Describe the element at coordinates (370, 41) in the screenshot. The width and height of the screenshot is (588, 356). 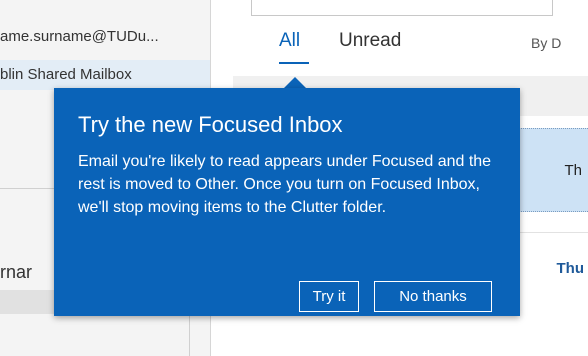
I see `tab-unread: Unread` at that location.